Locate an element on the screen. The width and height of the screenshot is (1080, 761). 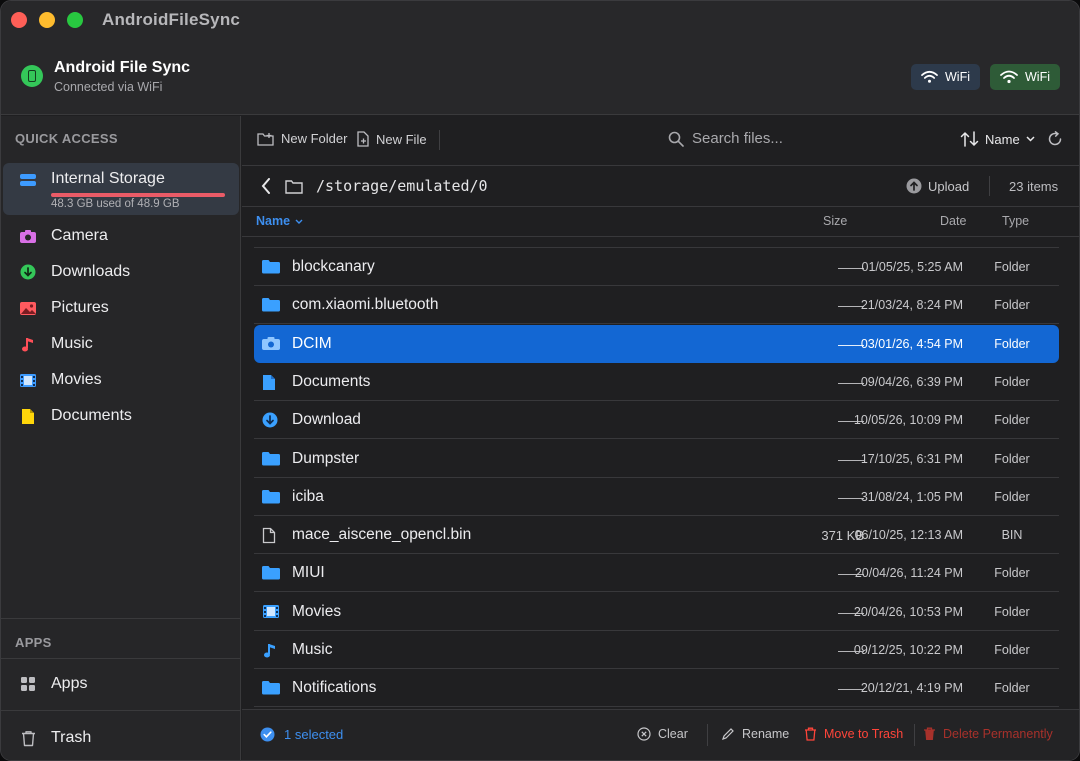
chevron-left-icon is located at coordinates (265, 186).